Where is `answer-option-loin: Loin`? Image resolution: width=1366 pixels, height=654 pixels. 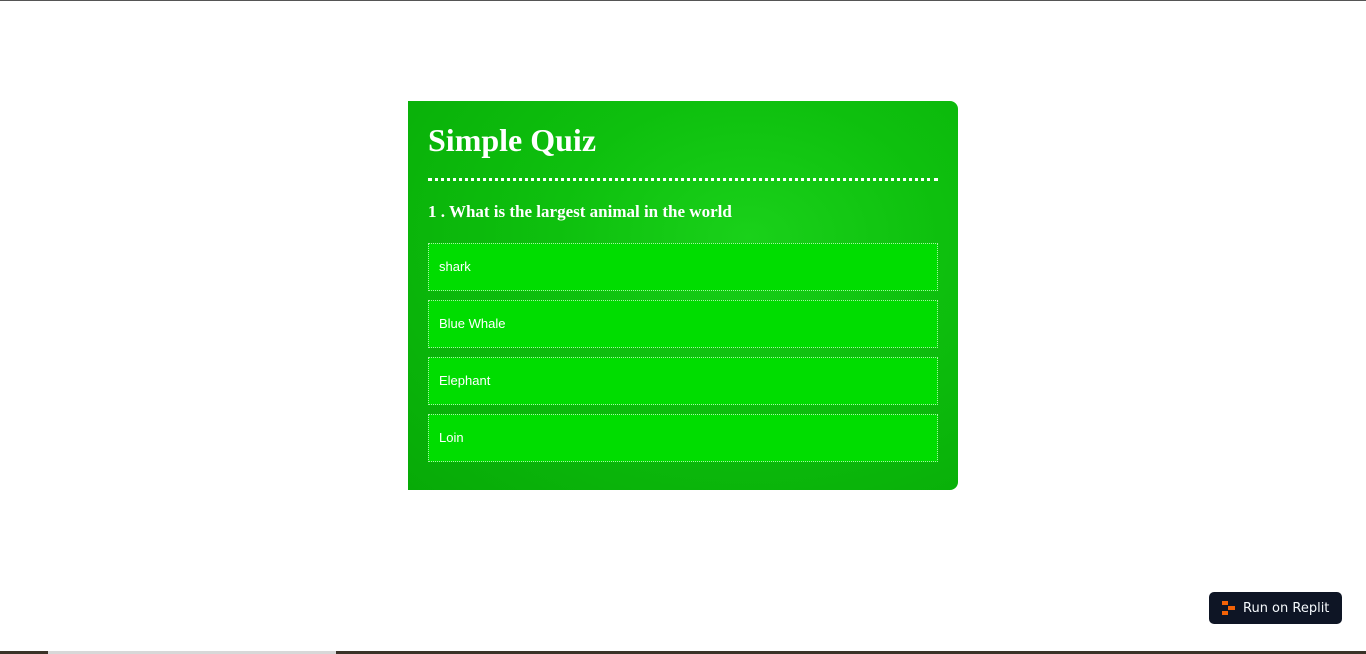 answer-option-loin: Loin is located at coordinates (683, 438).